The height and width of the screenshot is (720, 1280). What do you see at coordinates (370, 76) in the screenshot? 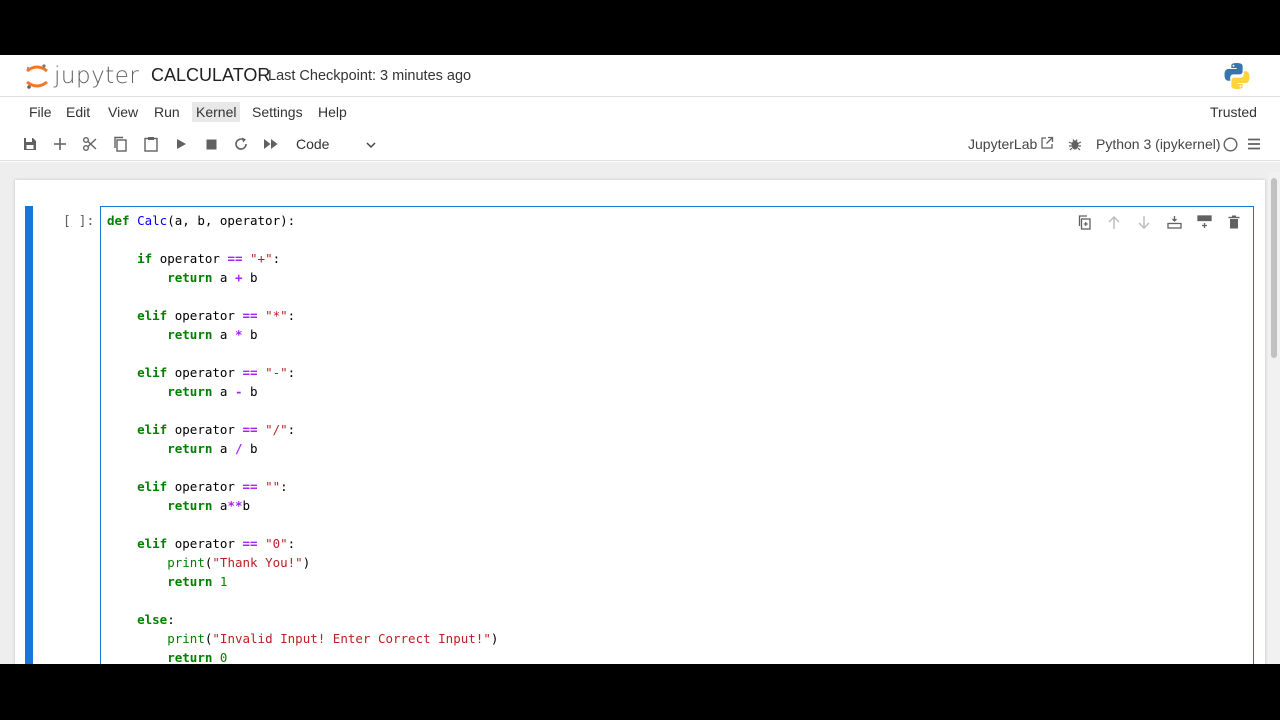
I see `checkpoint-status: Last Checkpoint: 3 minutes ago` at bounding box center [370, 76].